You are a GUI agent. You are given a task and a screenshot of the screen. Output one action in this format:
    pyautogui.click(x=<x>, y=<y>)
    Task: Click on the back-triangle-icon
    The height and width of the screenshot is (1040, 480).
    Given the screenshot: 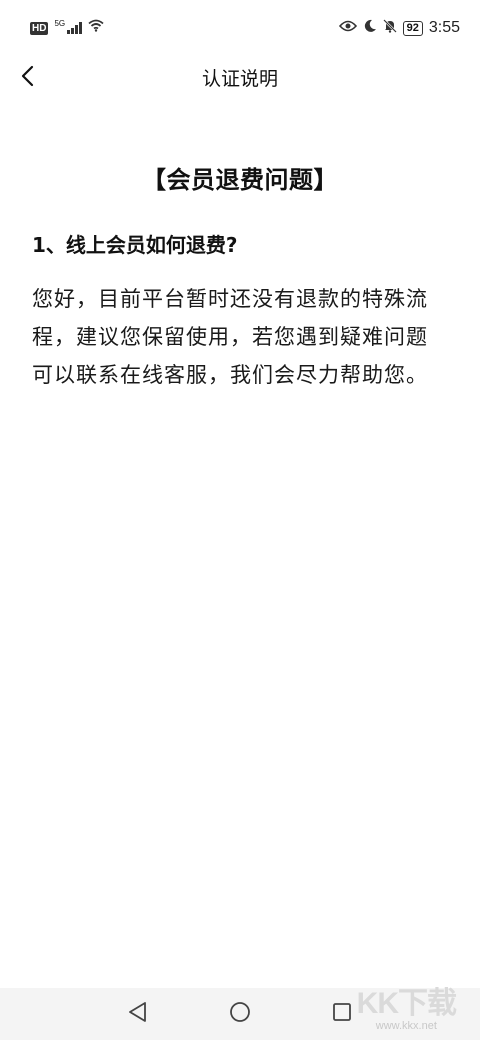 What is the action you would take?
    pyautogui.click(x=138, y=1014)
    